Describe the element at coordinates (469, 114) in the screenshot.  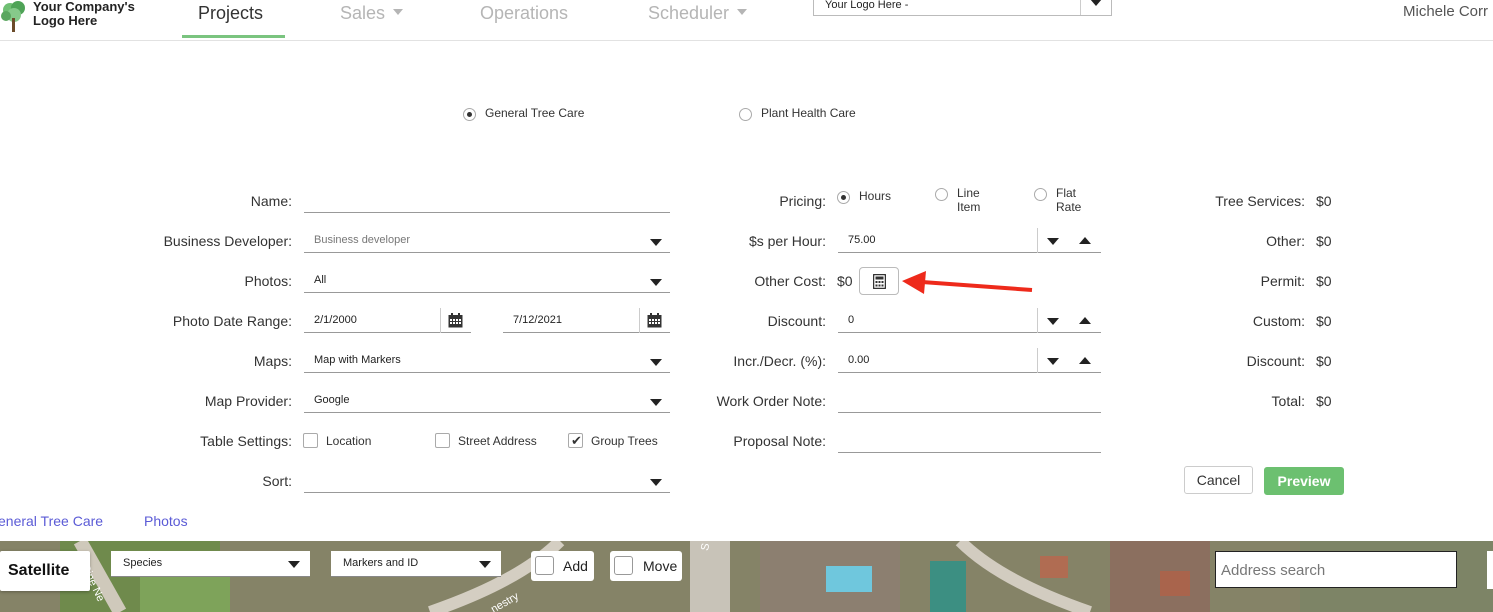
I see `general-tree-care-radio` at that location.